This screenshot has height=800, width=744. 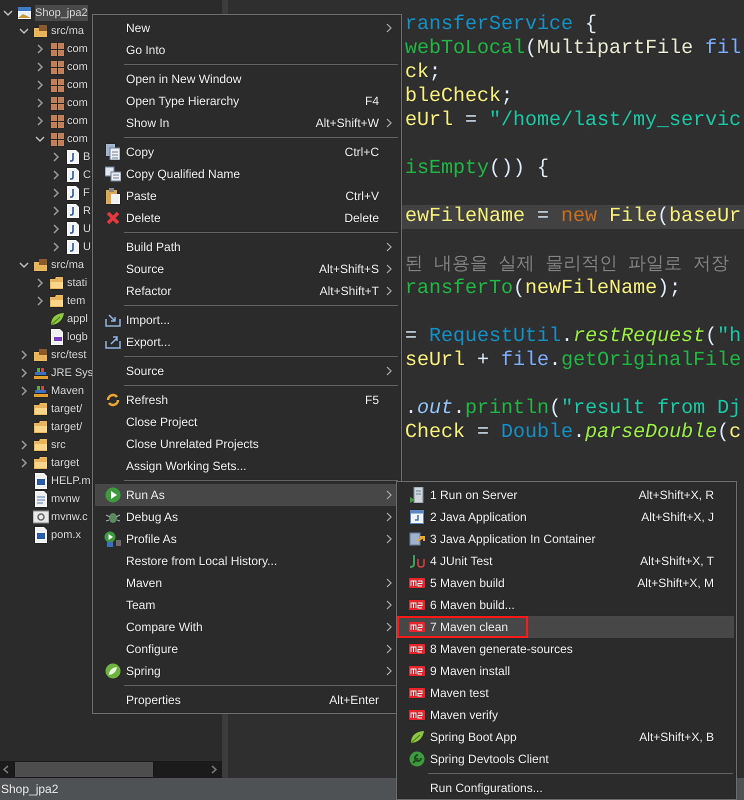 What do you see at coordinates (86, 193) in the screenshot?
I see `tree-item: F` at bounding box center [86, 193].